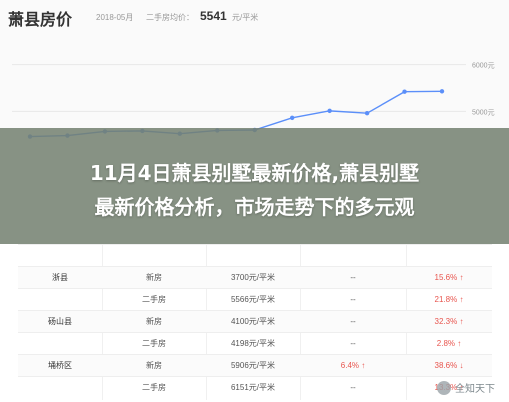 The width and height of the screenshot is (509, 402). I want to click on area-cell: 砀山县, so click(60, 321).